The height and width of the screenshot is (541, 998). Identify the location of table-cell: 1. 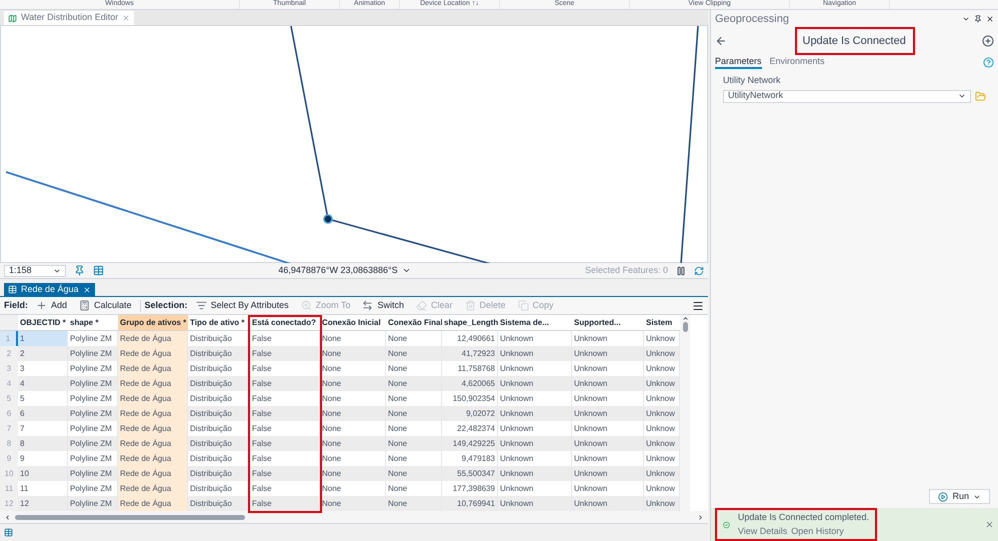
(43, 338).